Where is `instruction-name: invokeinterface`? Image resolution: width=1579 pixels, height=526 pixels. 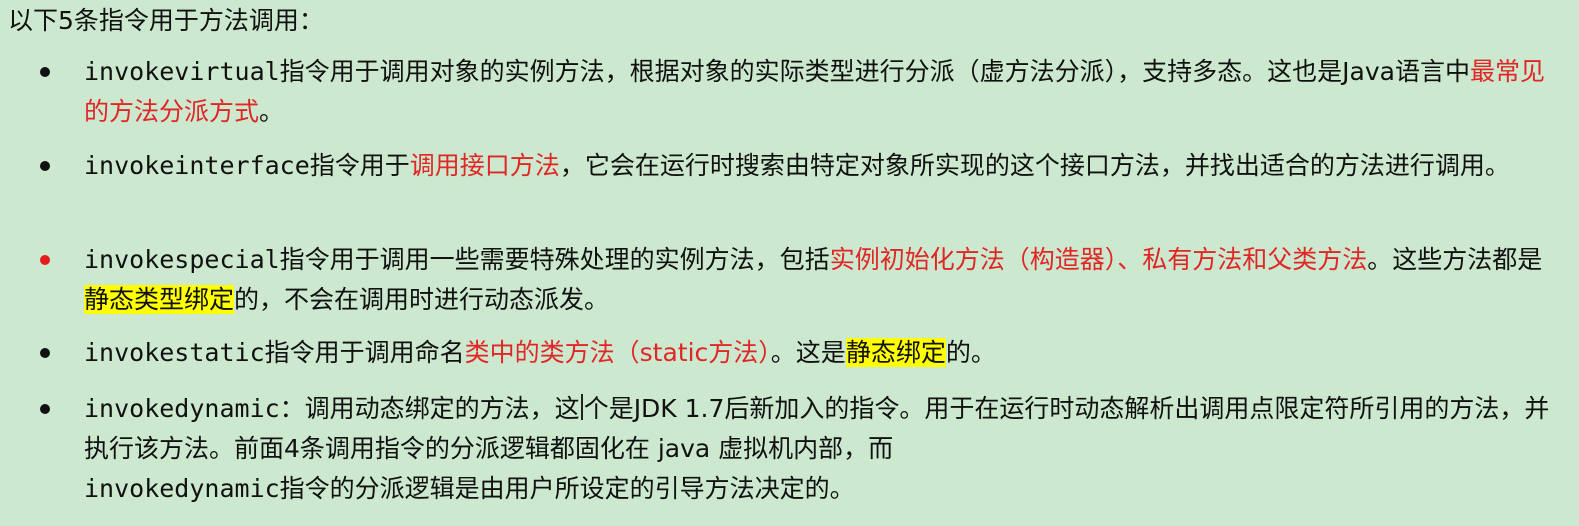 instruction-name: invokeinterface is located at coordinates (197, 165).